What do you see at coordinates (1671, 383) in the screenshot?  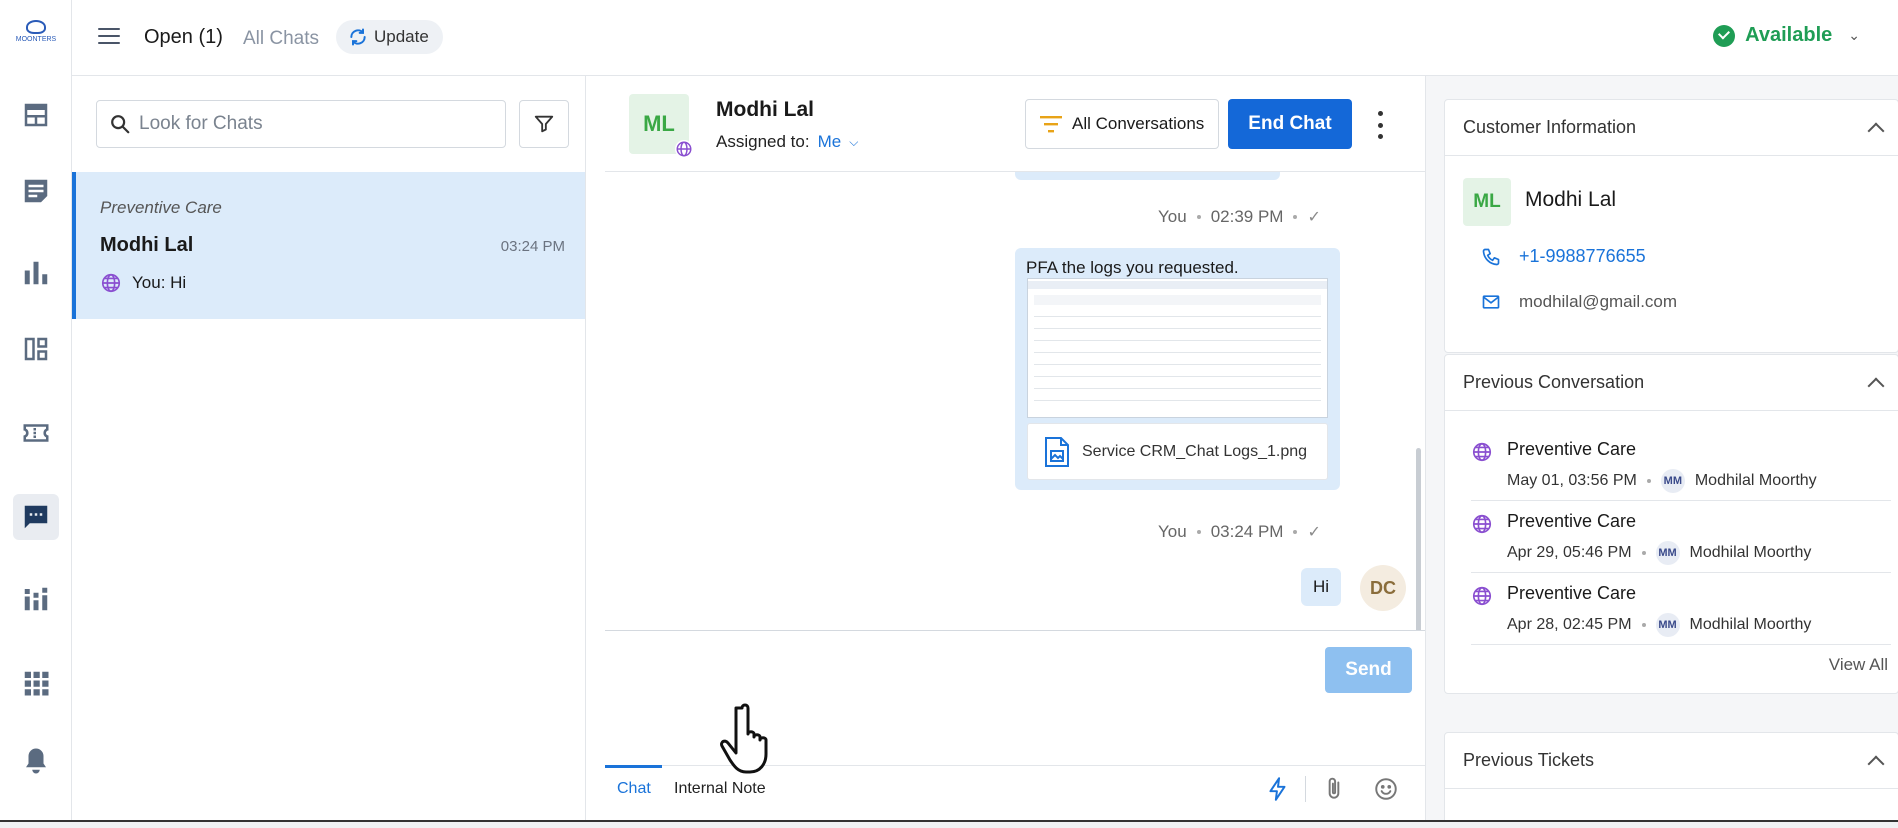 I see `previous-conversation-header: Previous Conversation` at bounding box center [1671, 383].